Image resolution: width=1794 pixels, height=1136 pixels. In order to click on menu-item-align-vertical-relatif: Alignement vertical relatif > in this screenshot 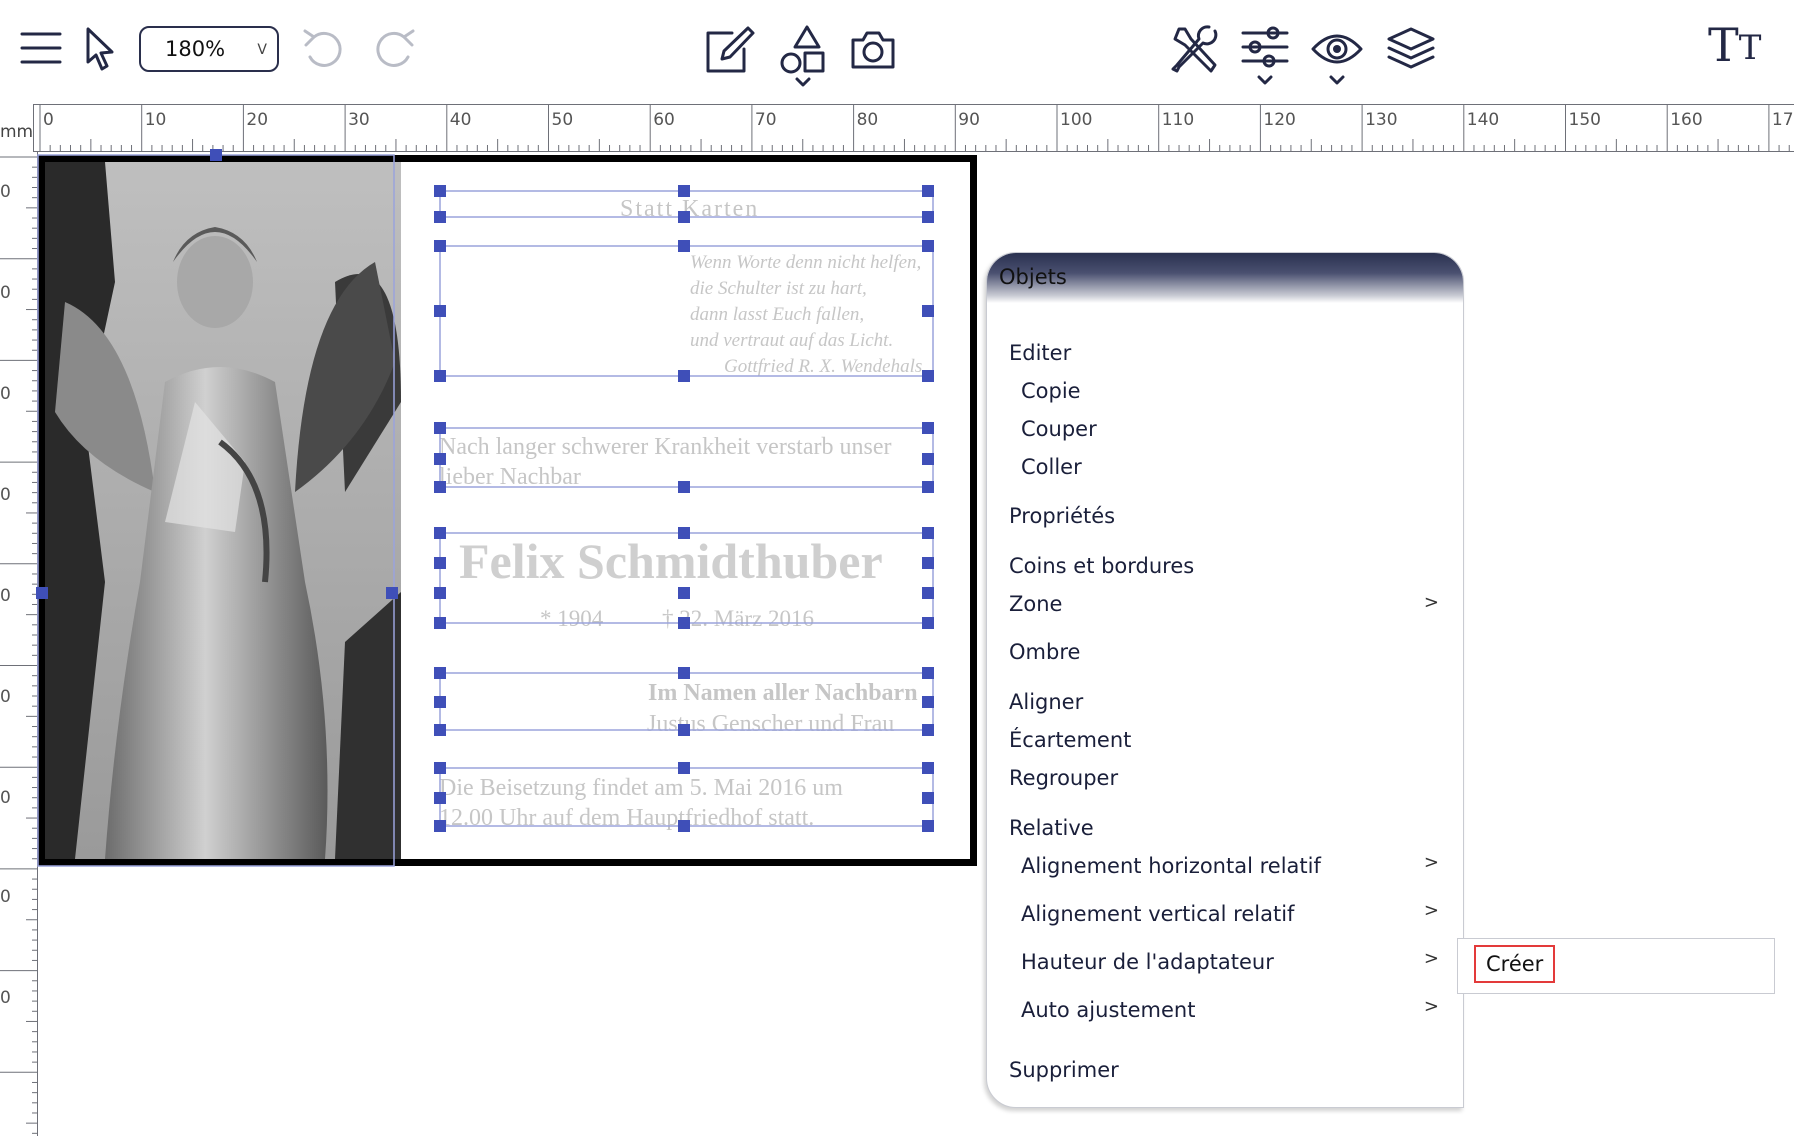, I will do `click(1235, 913)`.